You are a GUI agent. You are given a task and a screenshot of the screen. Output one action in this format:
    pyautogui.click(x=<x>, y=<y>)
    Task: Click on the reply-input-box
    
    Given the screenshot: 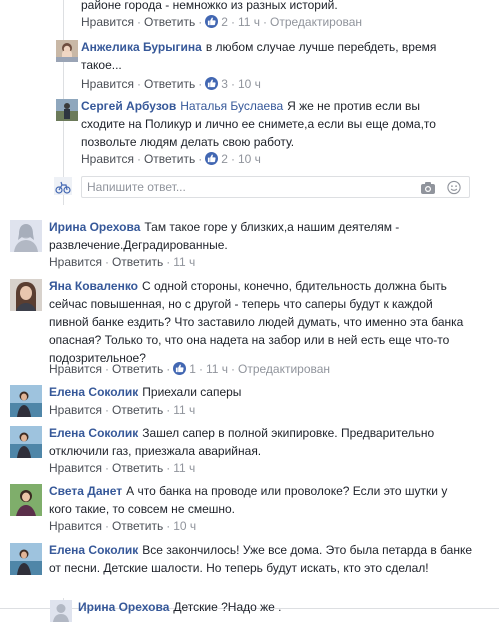 What is the action you would take?
    pyautogui.click(x=275, y=187)
    